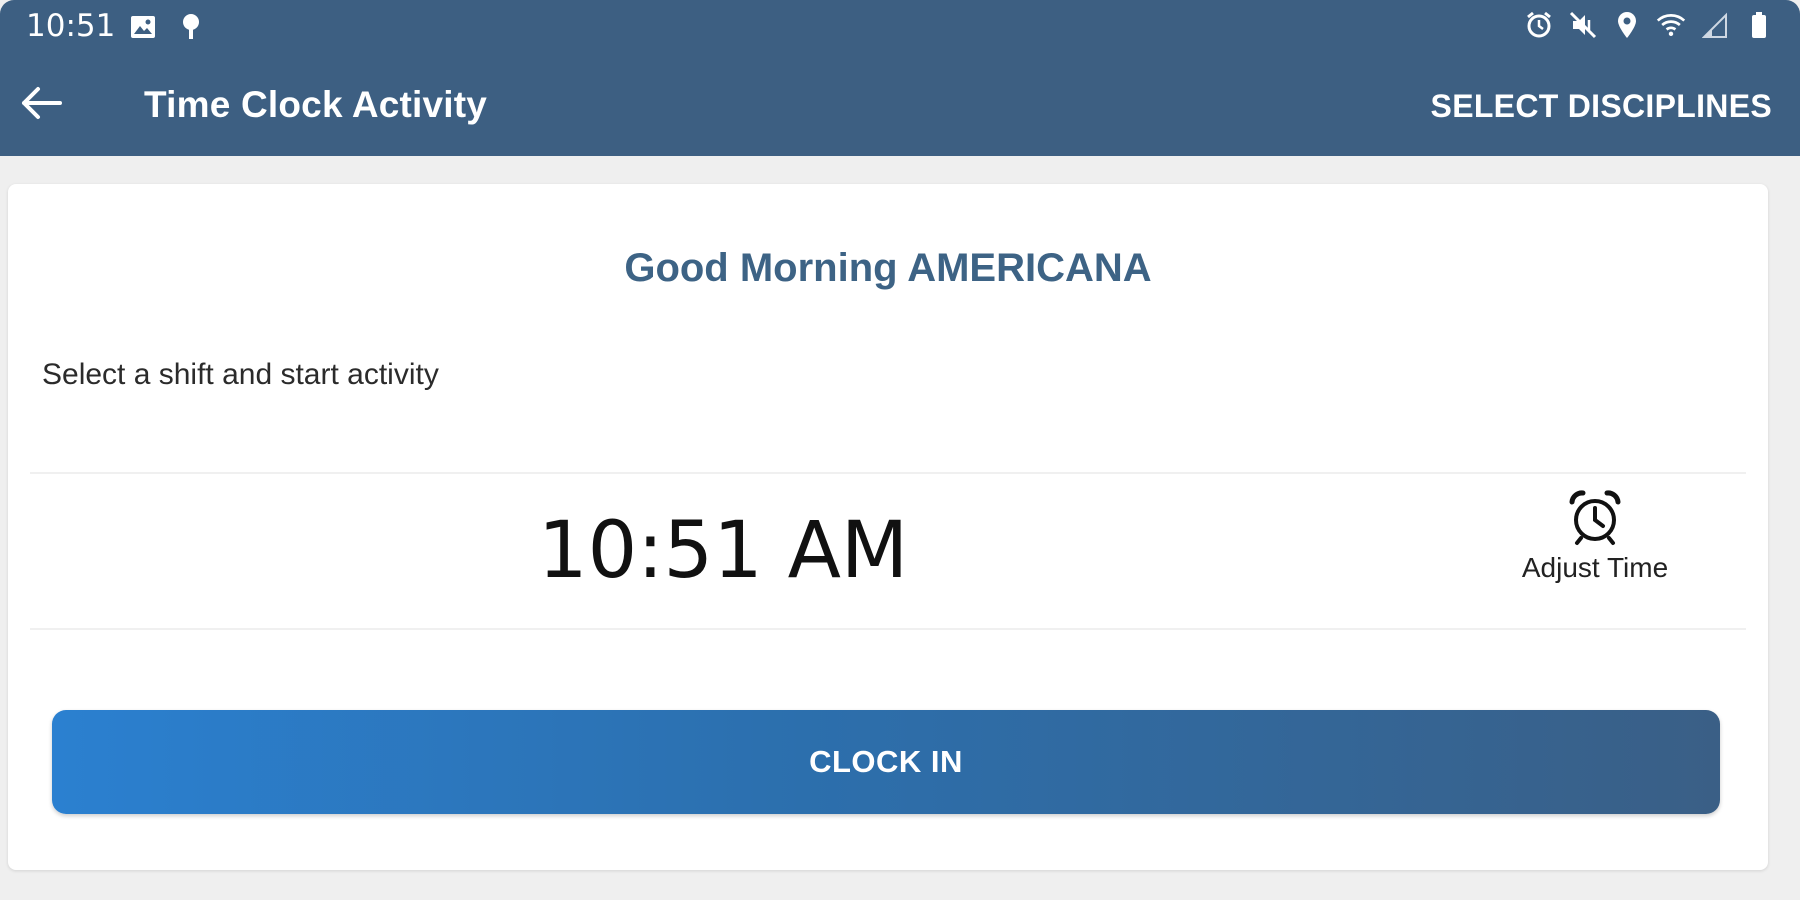 This screenshot has width=1800, height=900. Describe the element at coordinates (143, 27) in the screenshot. I see `image-icon` at that location.